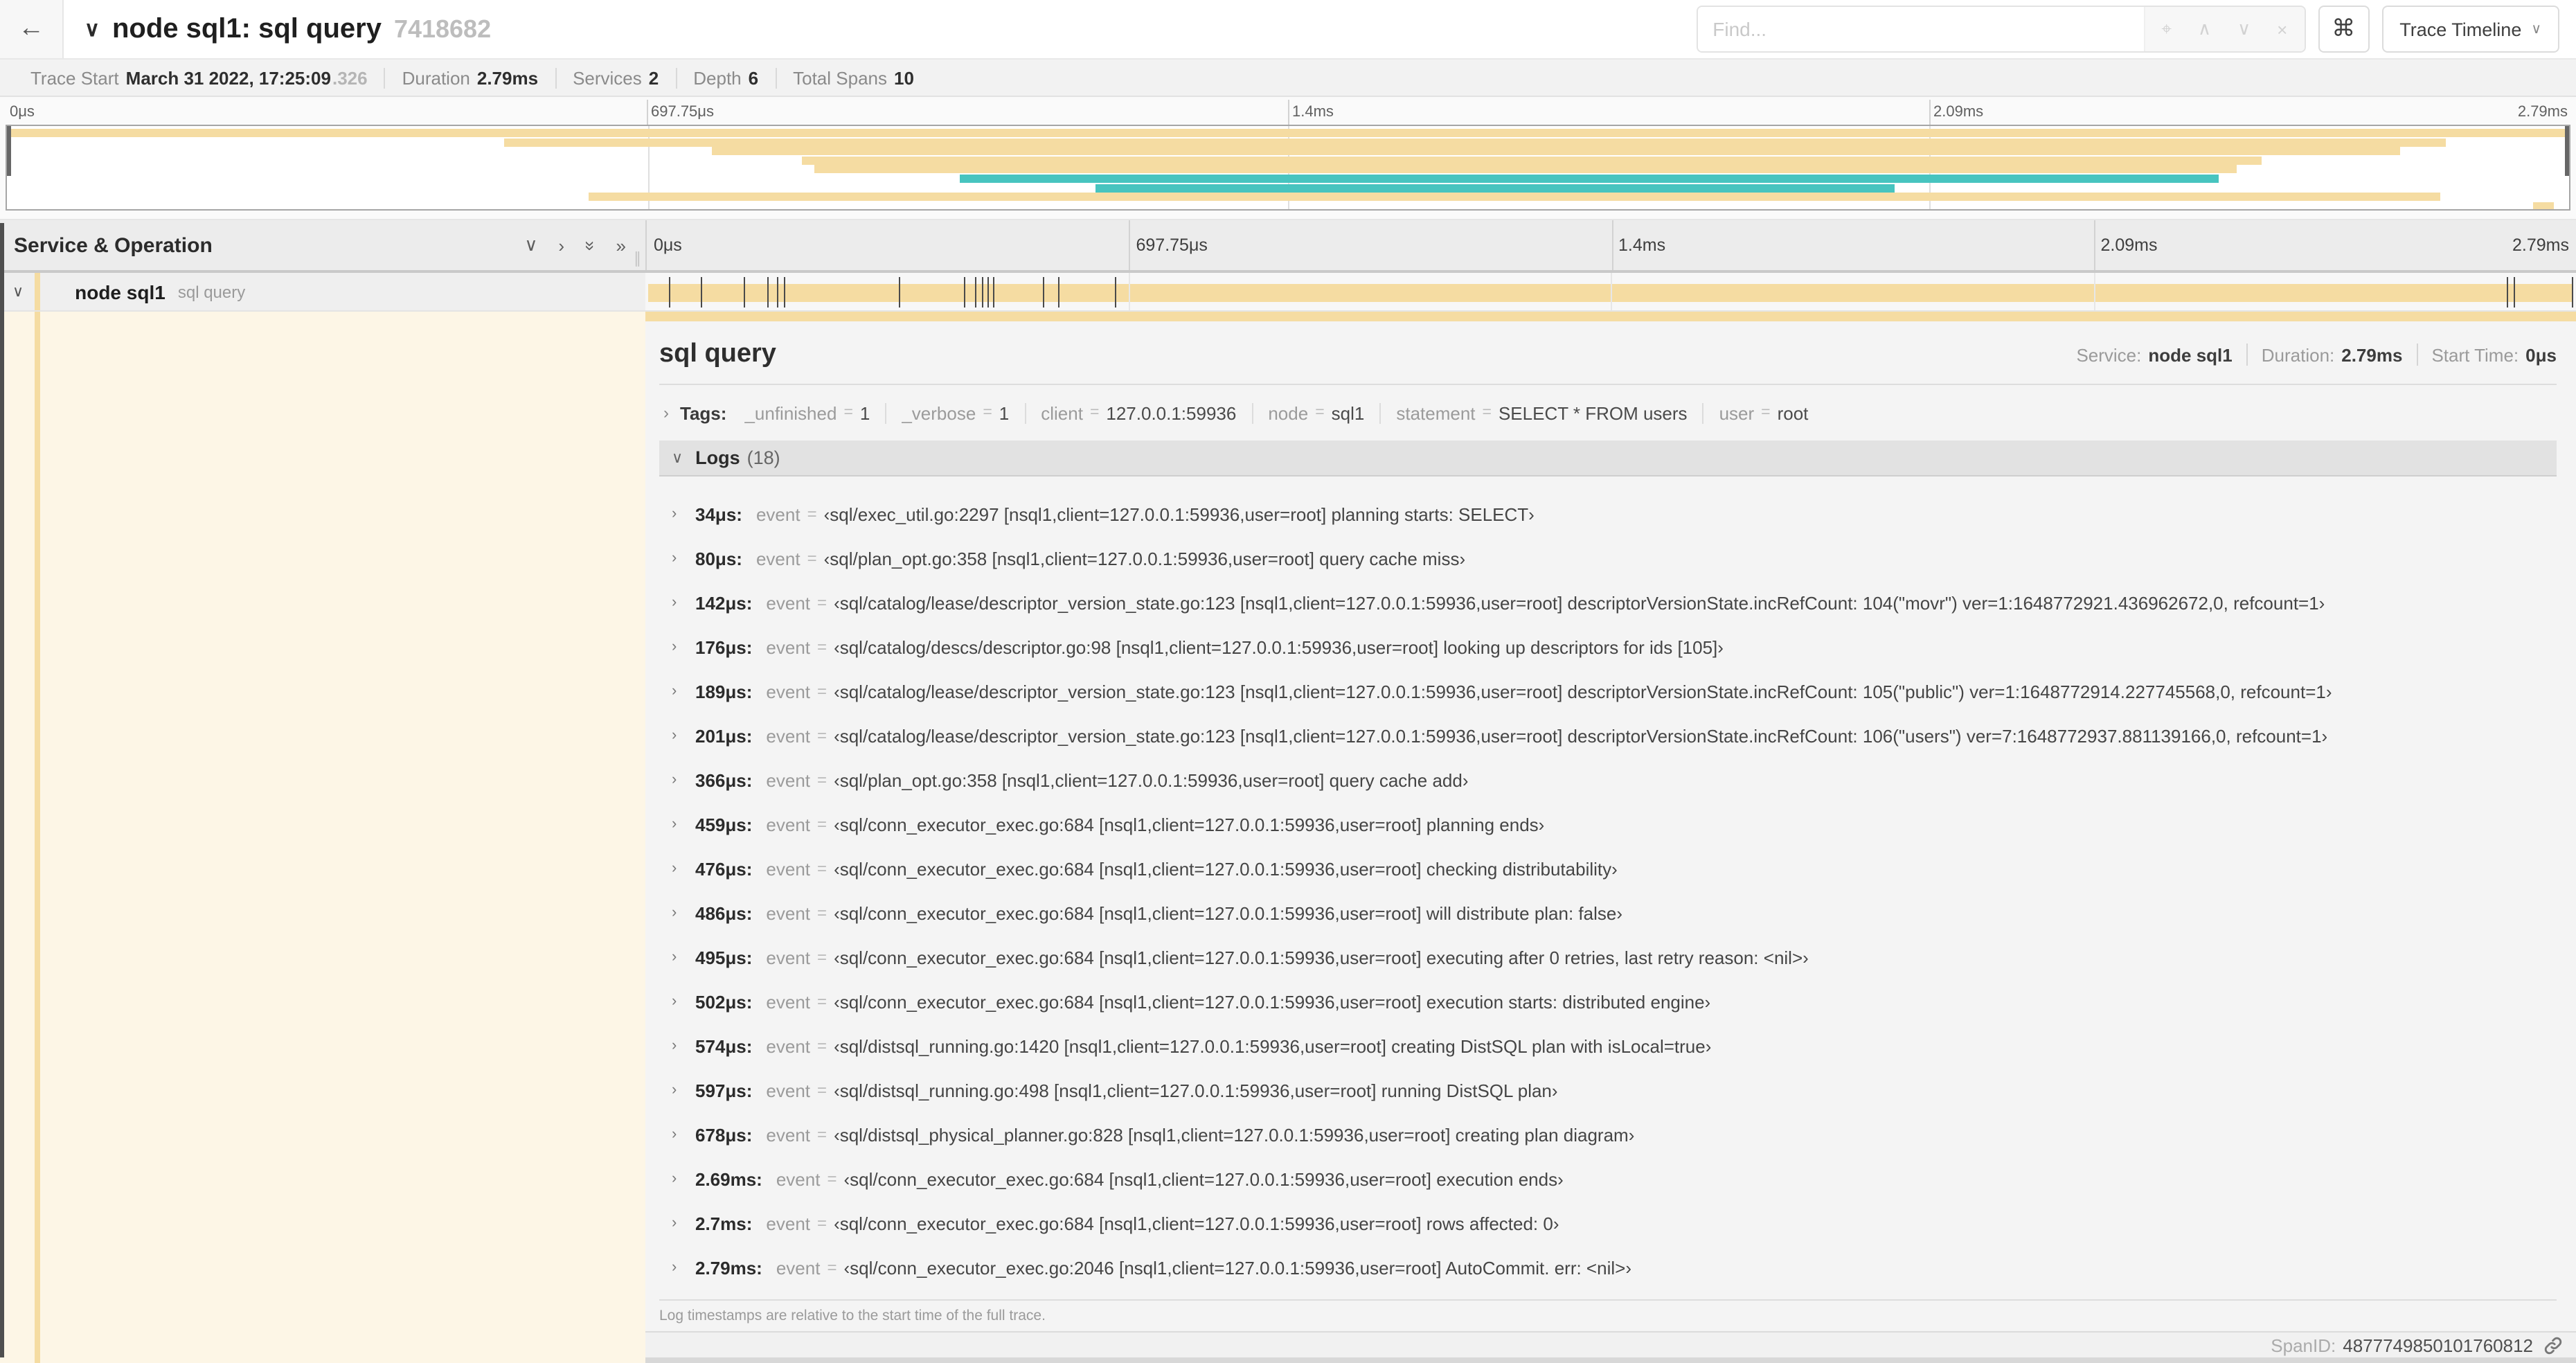 This screenshot has height=1363, width=2576. What do you see at coordinates (247, 28) in the screenshot?
I see `page-title: node sql1: sql query` at bounding box center [247, 28].